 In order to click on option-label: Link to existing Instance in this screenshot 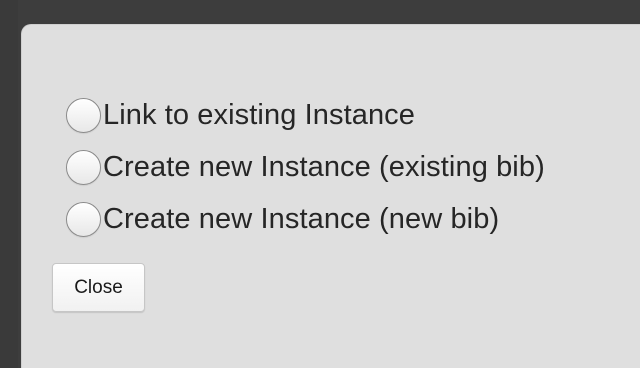, I will do `click(259, 114)`.